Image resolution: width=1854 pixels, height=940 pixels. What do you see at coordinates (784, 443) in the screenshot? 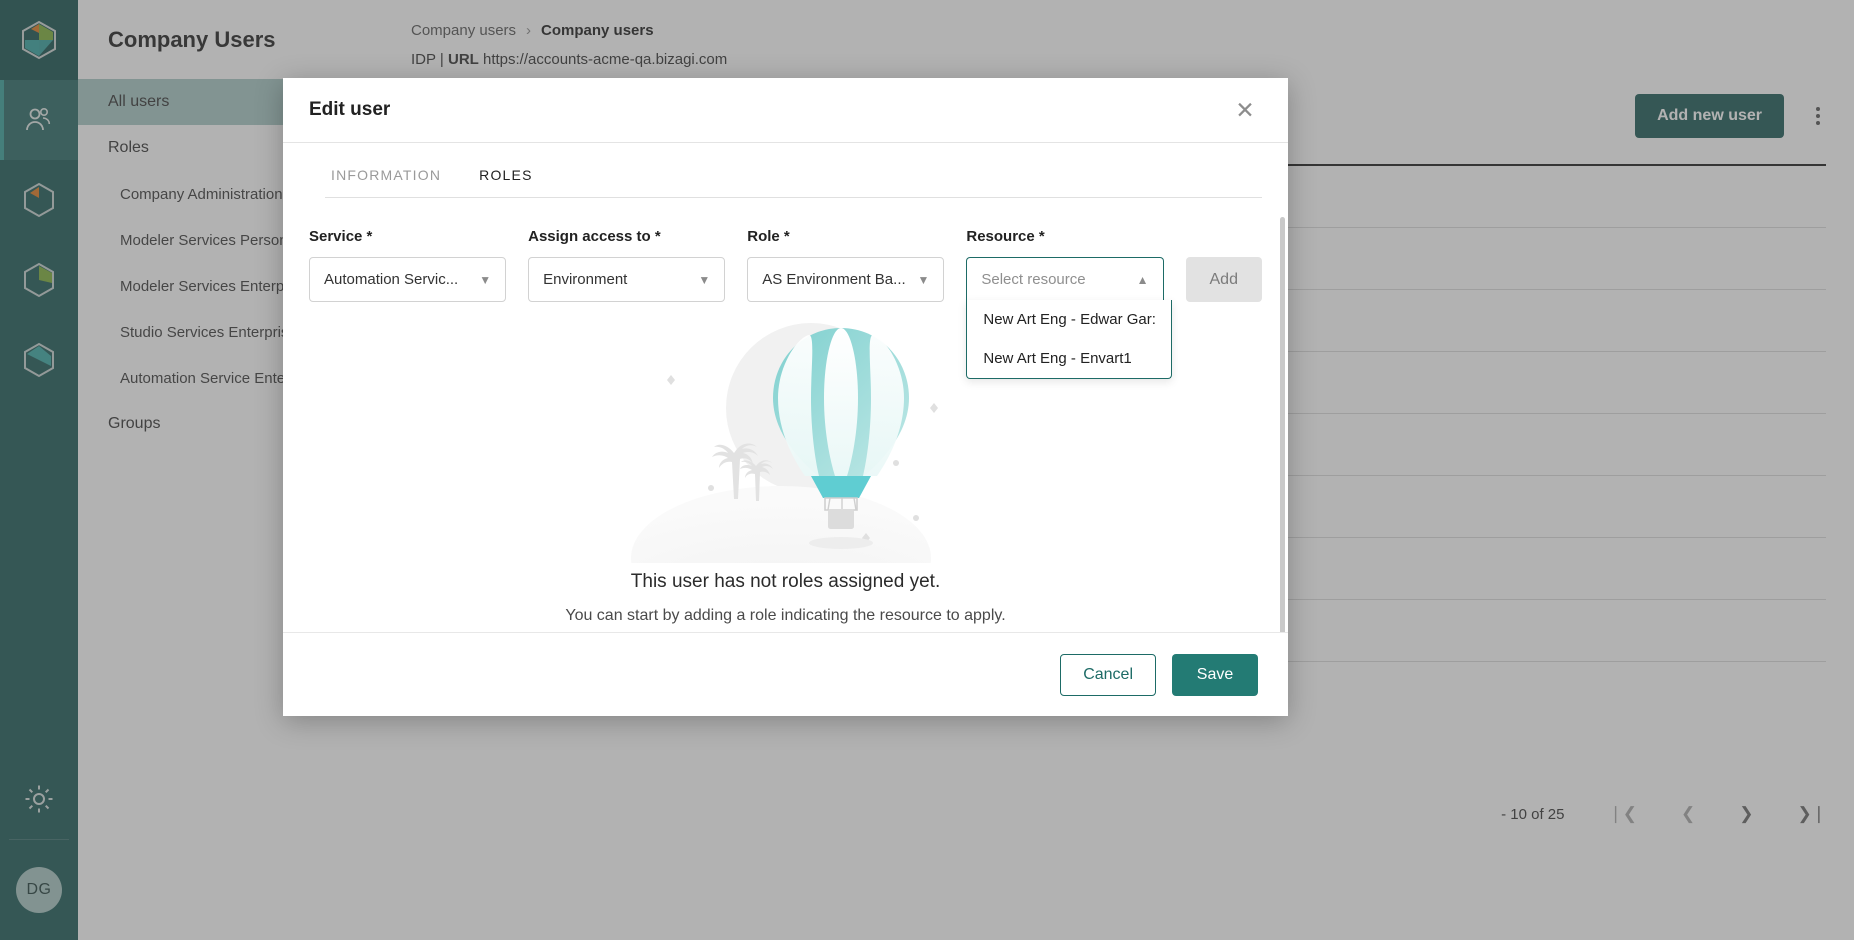
I see `hot-air-balloon-illustration` at bounding box center [784, 443].